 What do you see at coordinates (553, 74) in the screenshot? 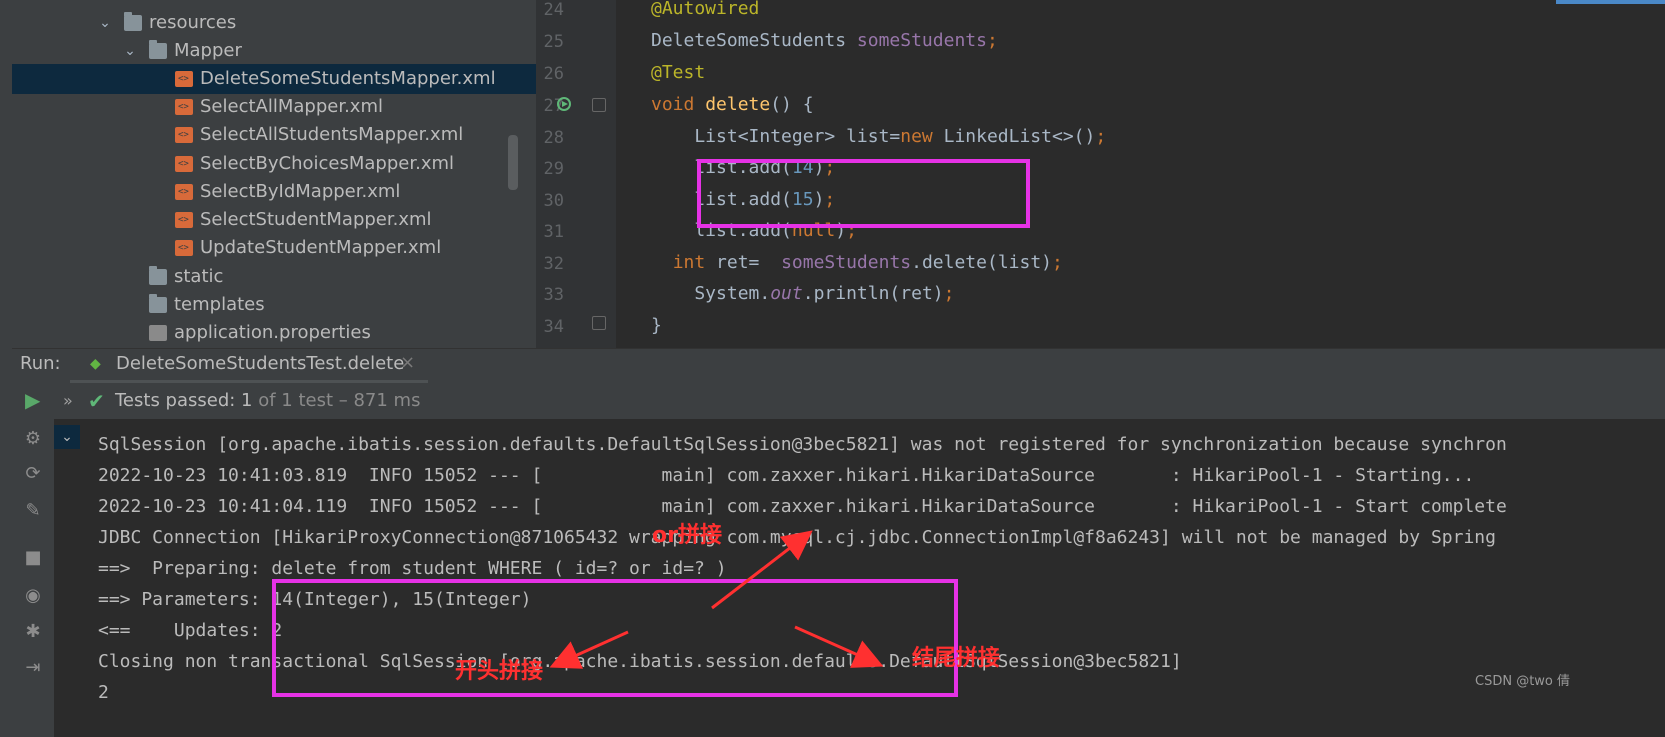
I see `line-number: 26` at bounding box center [553, 74].